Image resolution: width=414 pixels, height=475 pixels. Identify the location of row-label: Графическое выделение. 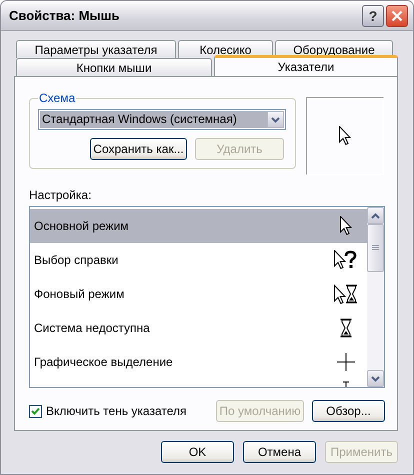
(104, 362).